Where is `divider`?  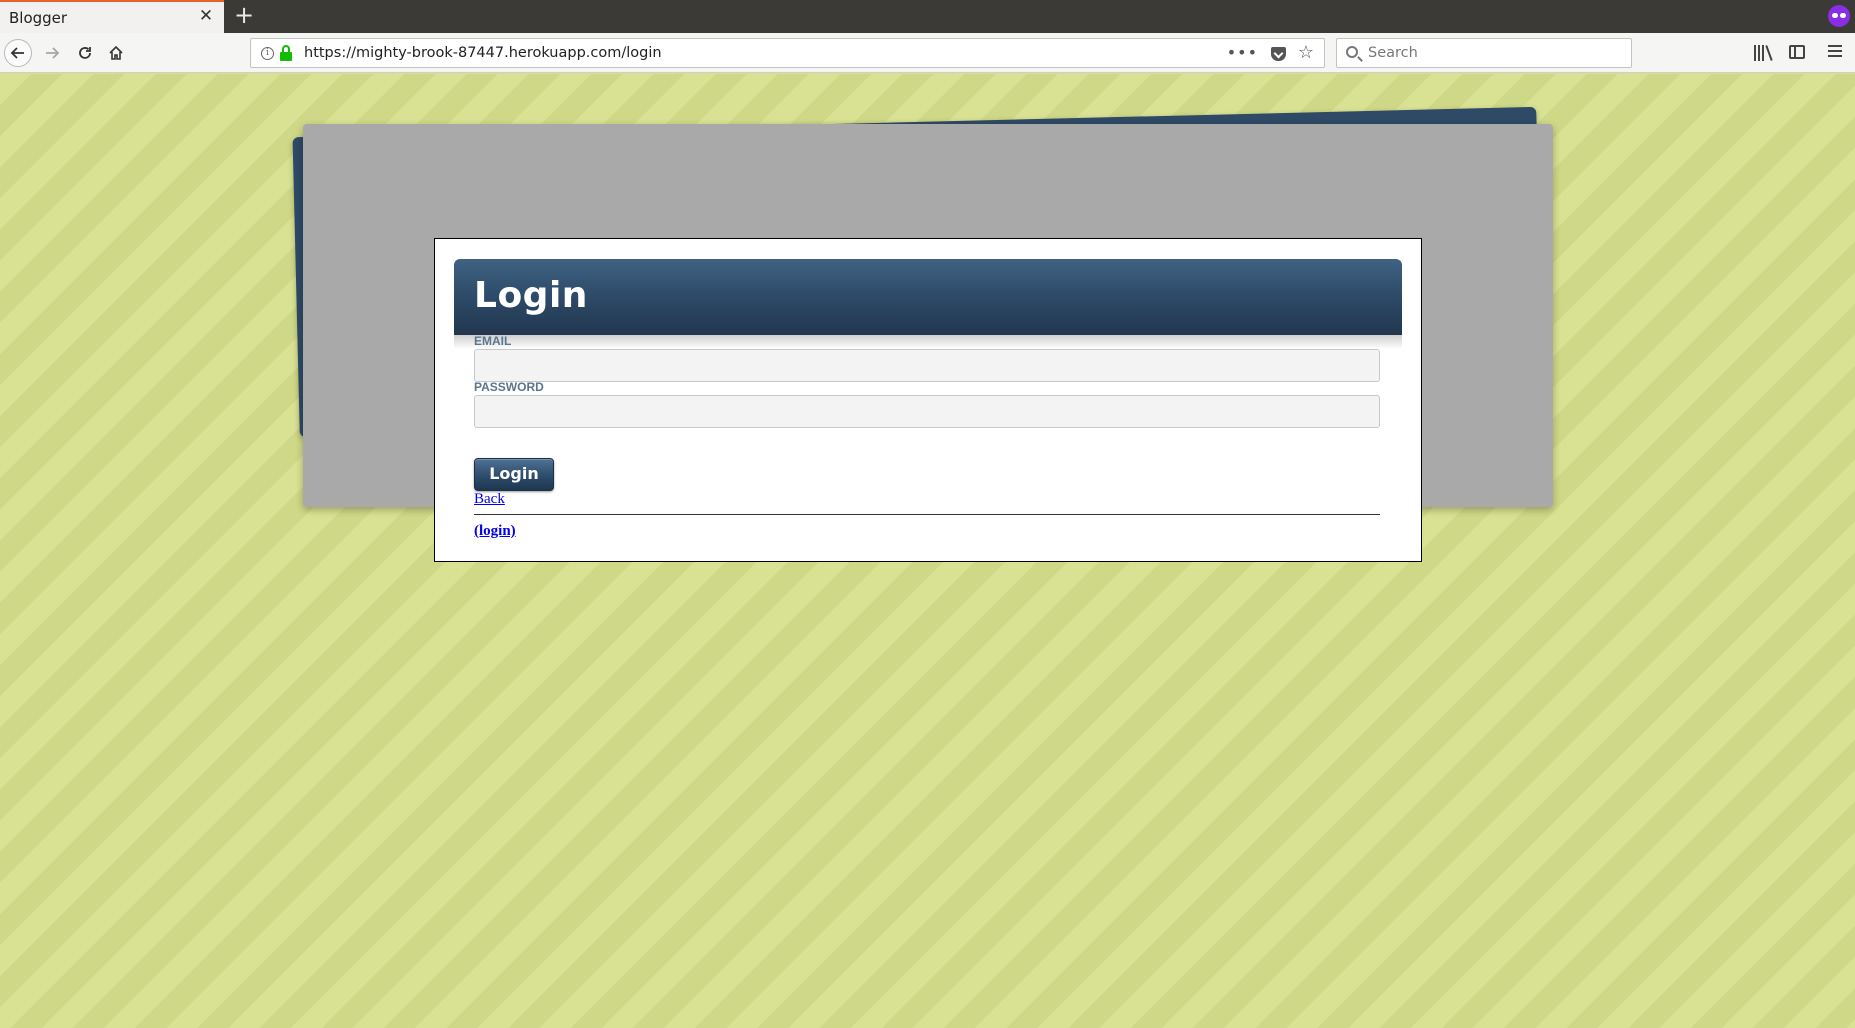
divider is located at coordinates (927, 514).